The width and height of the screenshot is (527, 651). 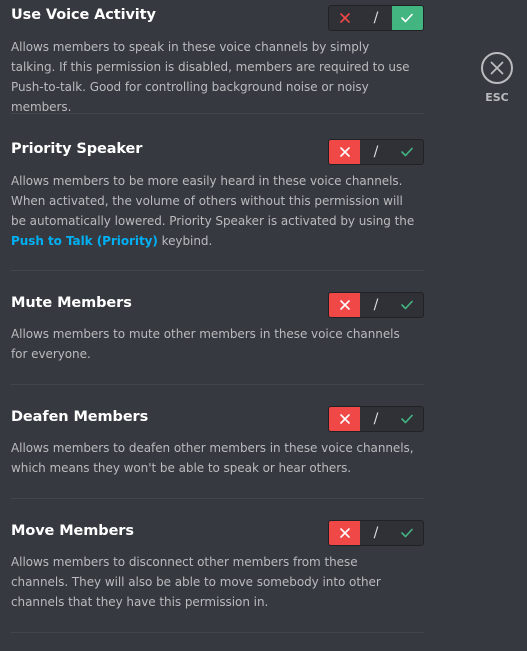 I want to click on description-text: keybind., so click(x=185, y=241).